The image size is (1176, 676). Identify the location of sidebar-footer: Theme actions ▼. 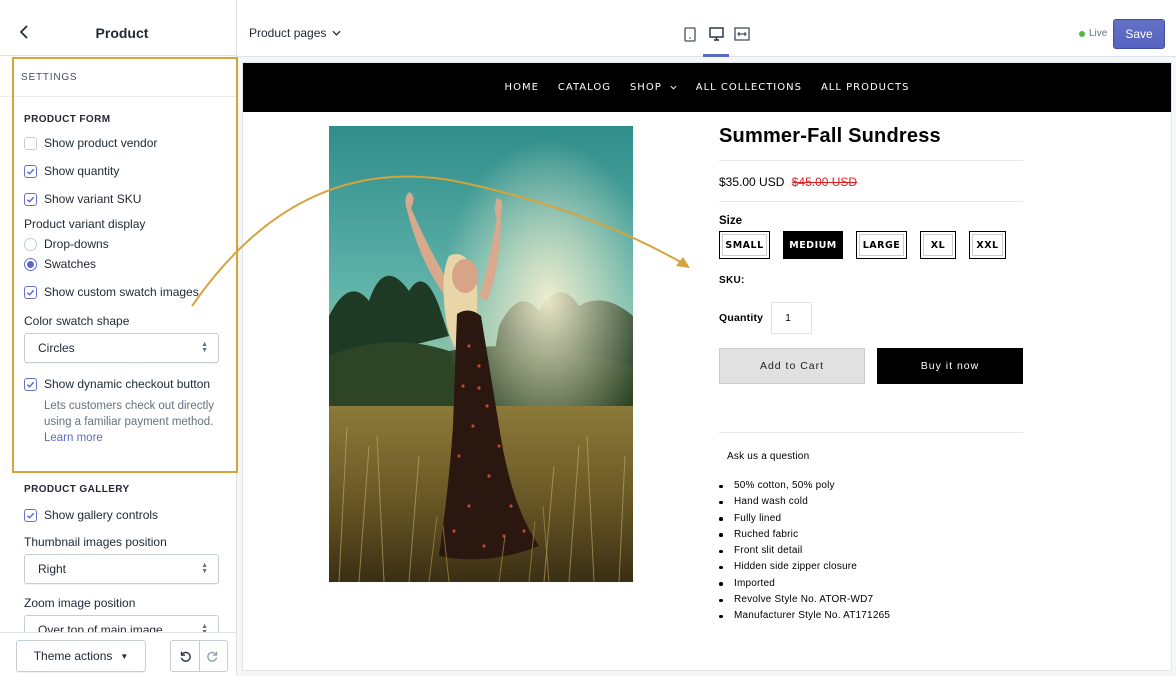
(118, 654).